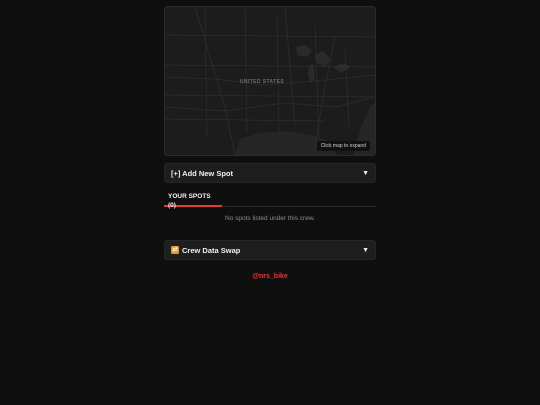 The height and width of the screenshot is (405, 540). Describe the element at coordinates (270, 218) in the screenshot. I see `empty-spots-message: No spots listed under this crew.` at that location.